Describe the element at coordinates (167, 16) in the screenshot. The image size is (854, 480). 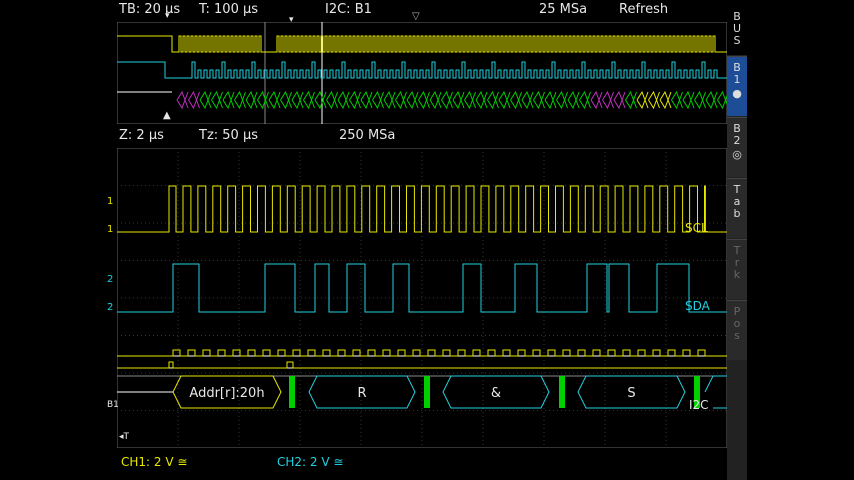
I see `trigger-position-icon: ▾` at that location.